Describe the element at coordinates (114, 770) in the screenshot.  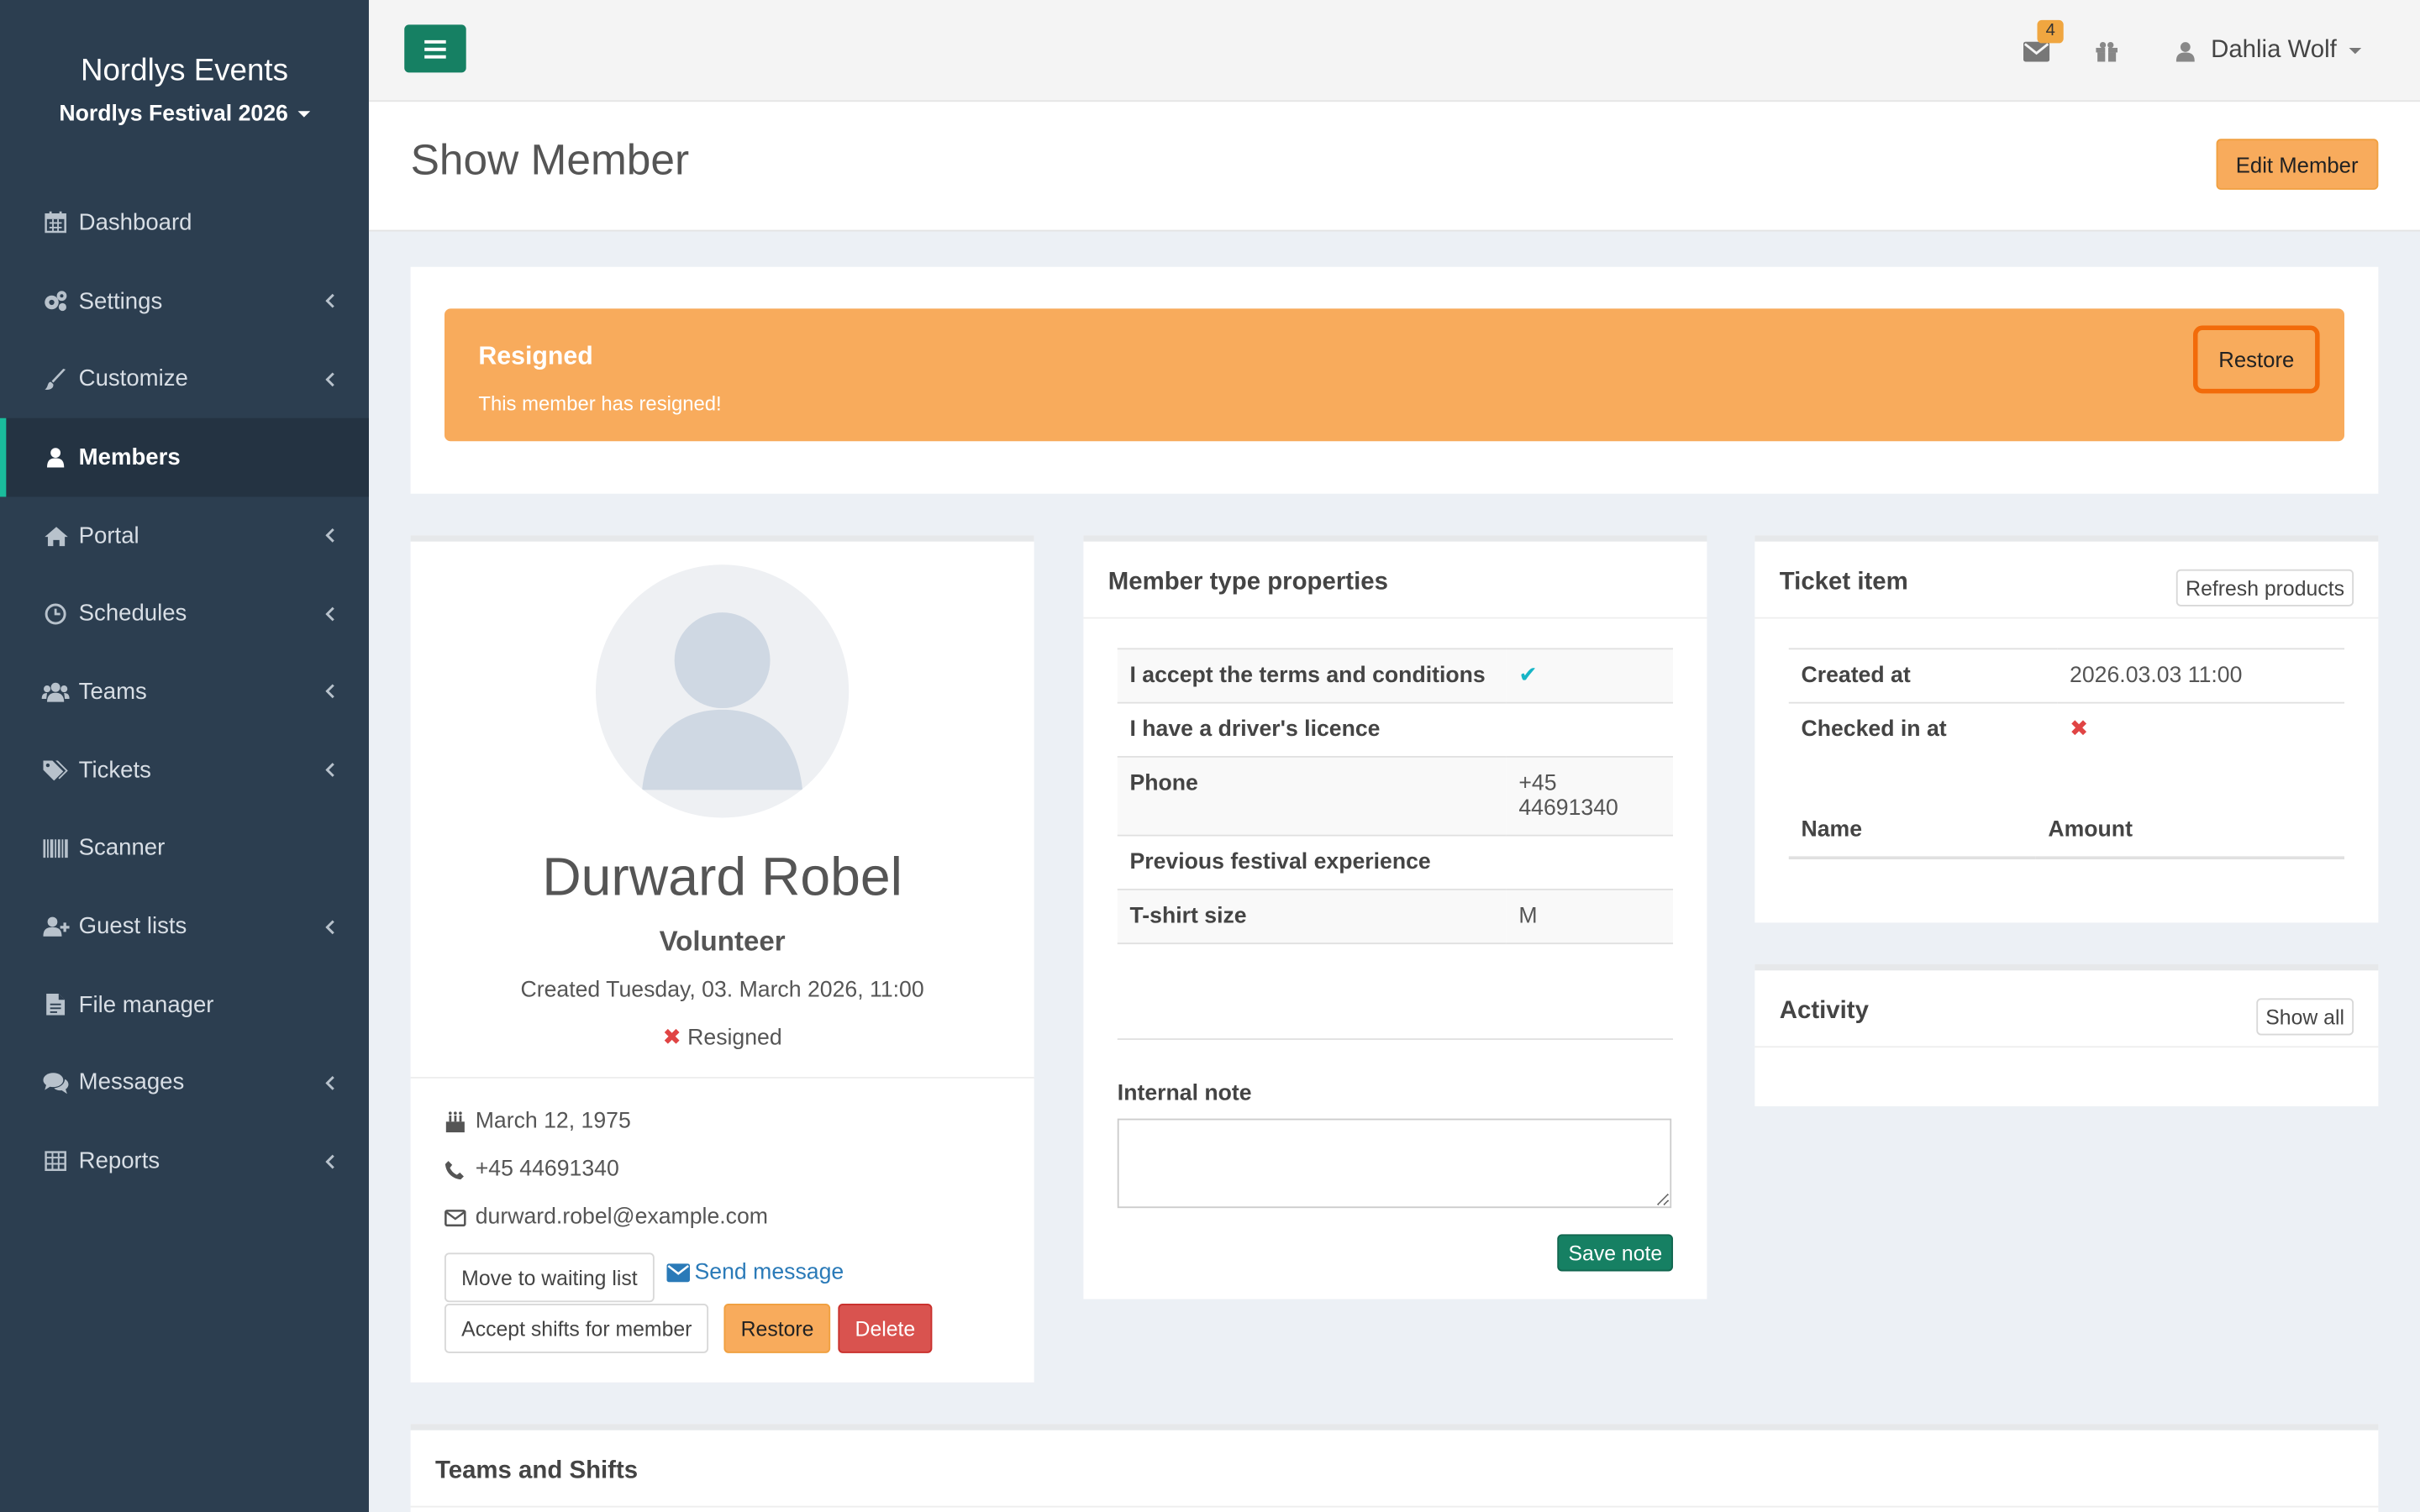
I see `sidebar-item-label: Tickets` at that location.